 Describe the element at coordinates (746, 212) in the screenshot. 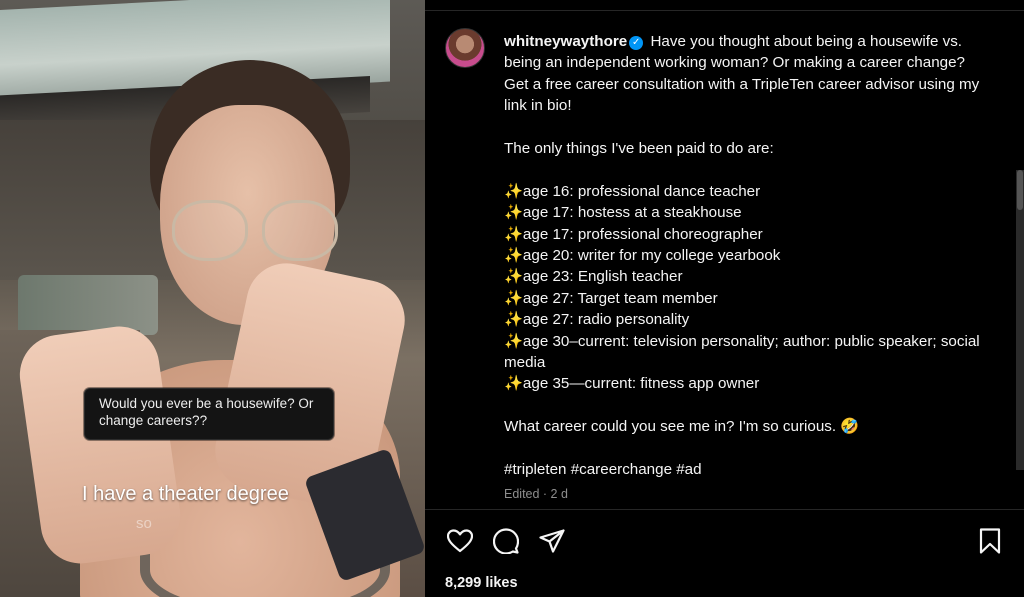

I see `caption-job-item: ✨age 17: hostess at a steakhouse` at that location.